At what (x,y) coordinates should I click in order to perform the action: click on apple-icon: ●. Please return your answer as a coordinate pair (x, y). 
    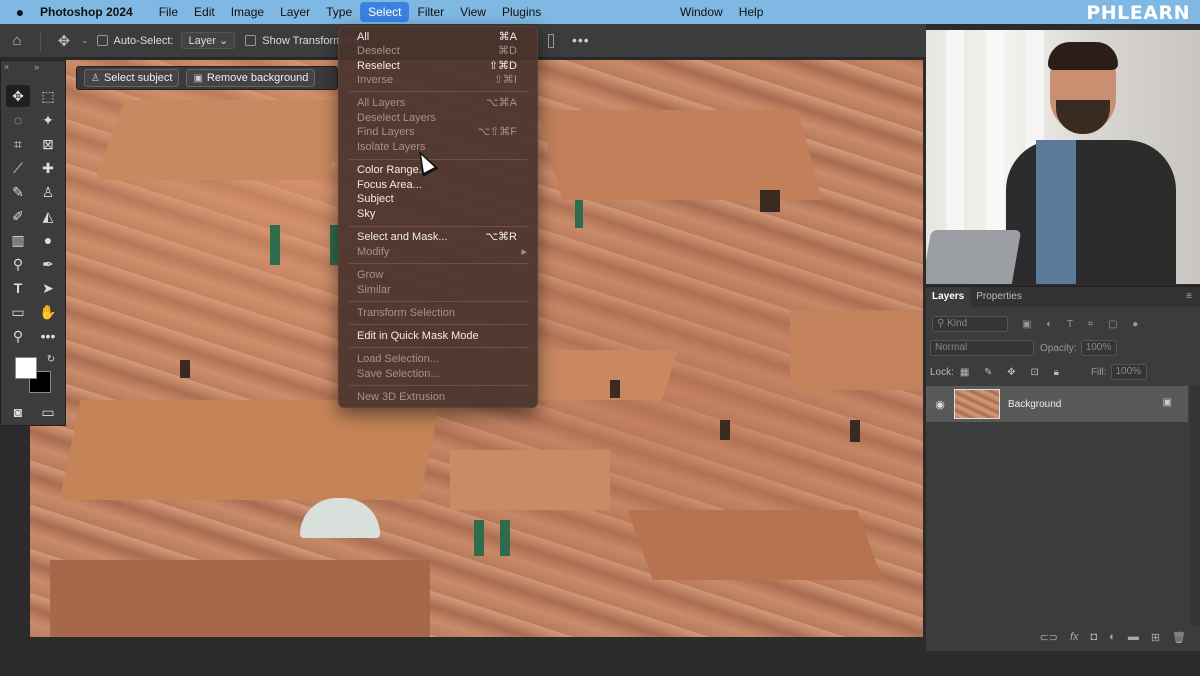
    Looking at the image, I should click on (20, 12).